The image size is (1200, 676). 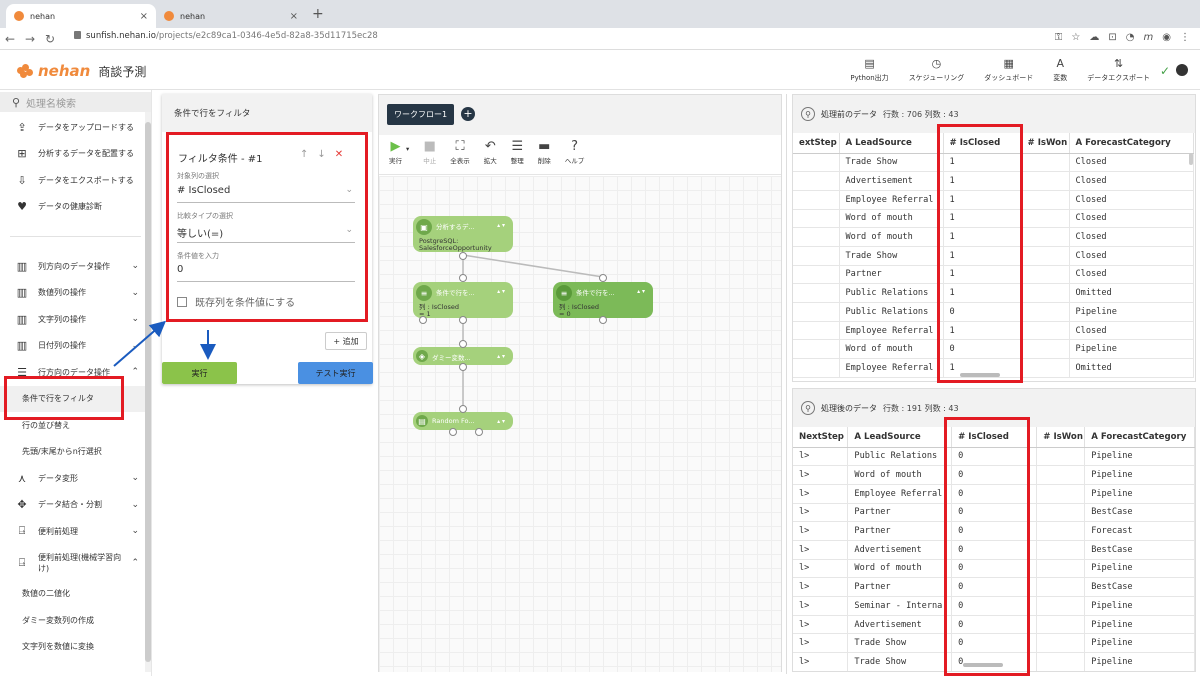 I want to click on workflow-node-random-forest: ▤ Random Fo... ▴ ▾, so click(x=463, y=421).